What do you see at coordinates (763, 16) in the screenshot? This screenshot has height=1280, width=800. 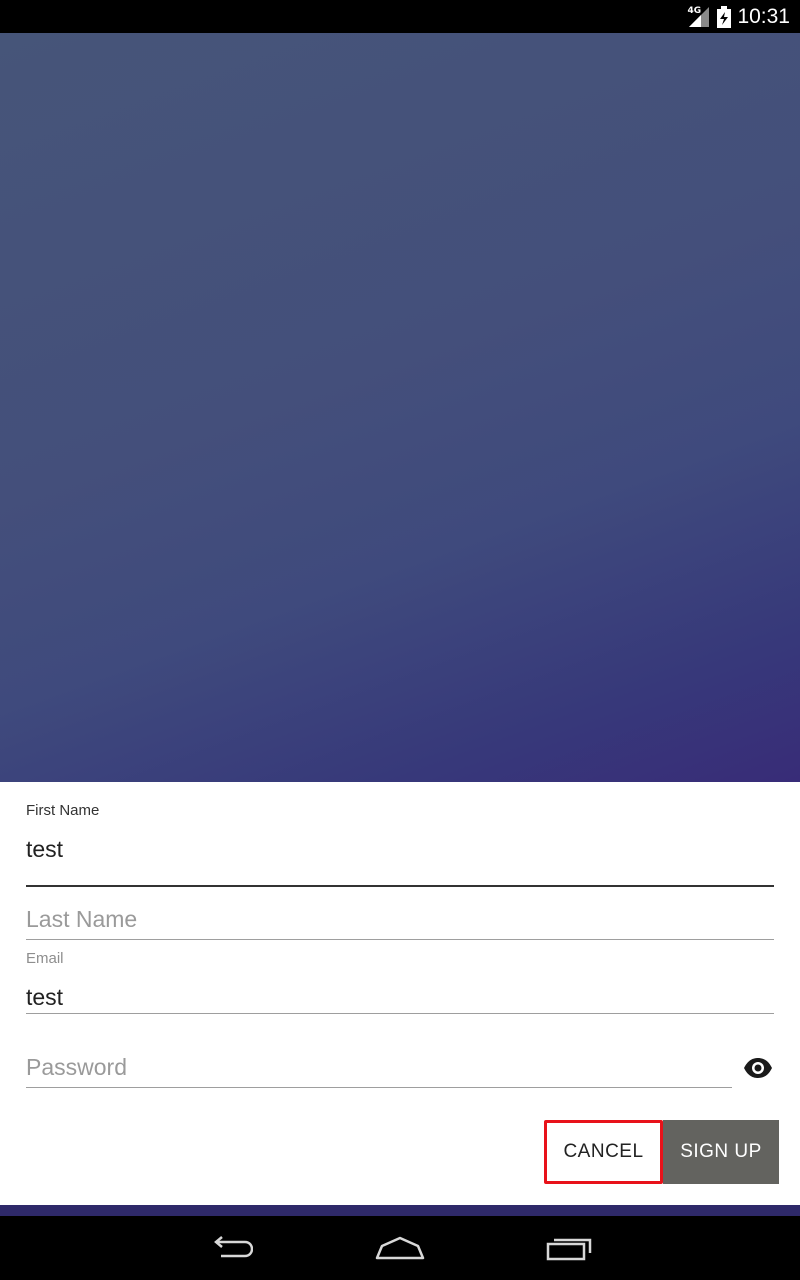 I see `status-clock: 10:31` at bounding box center [763, 16].